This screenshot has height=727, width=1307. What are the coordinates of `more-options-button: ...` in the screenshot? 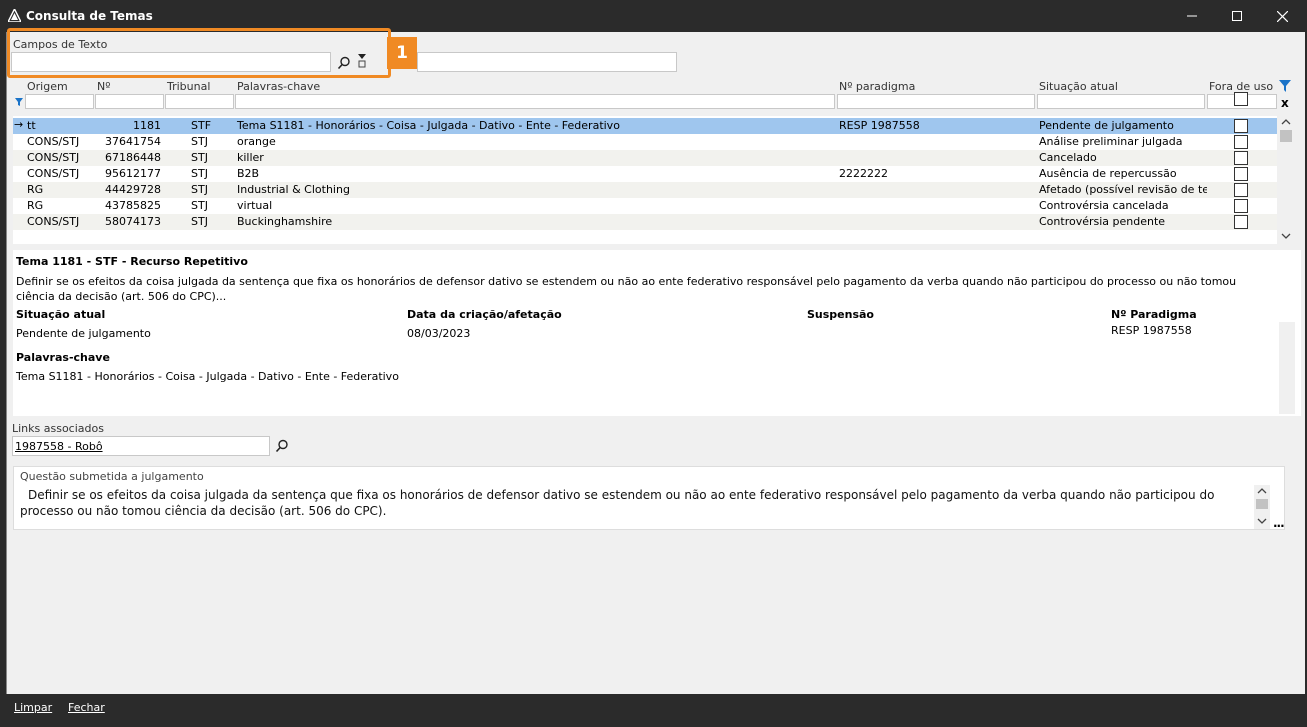 It's located at (1279, 523).